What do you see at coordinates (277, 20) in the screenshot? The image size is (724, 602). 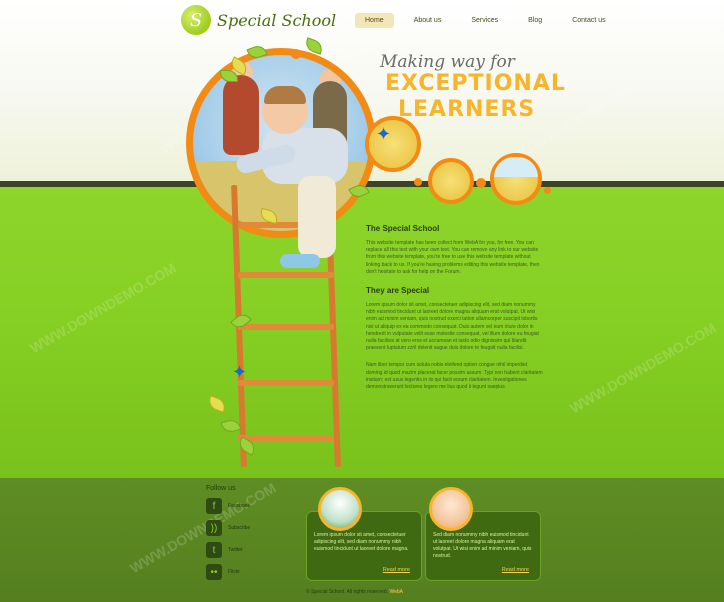 I see `site-name: Special School` at bounding box center [277, 20].